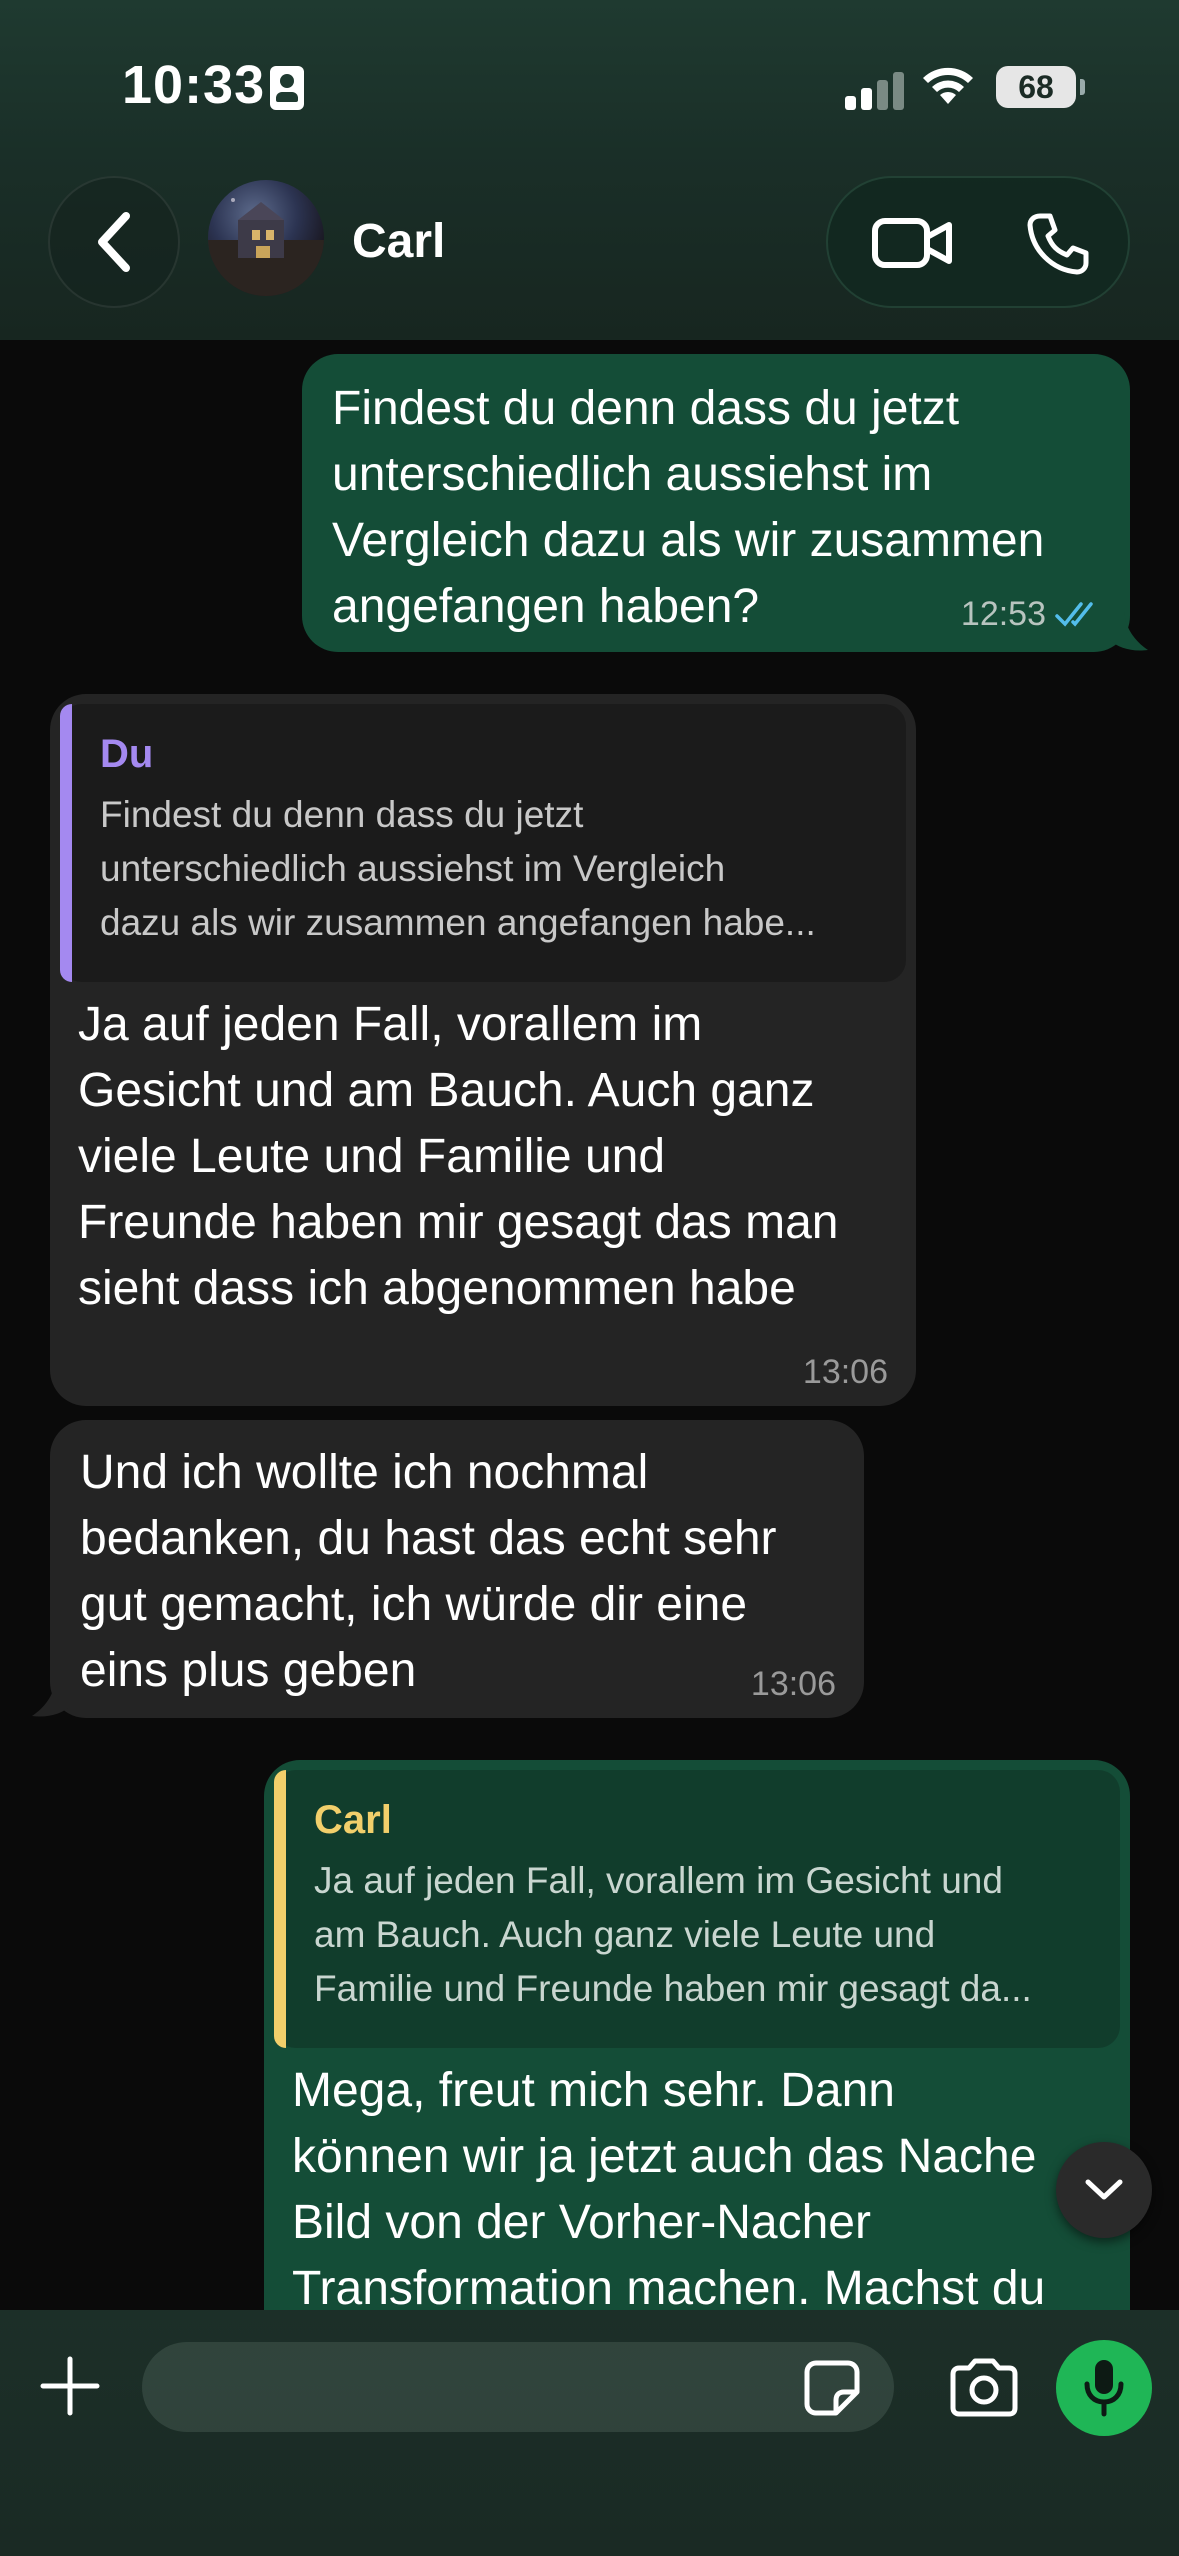 The width and height of the screenshot is (1179, 2556). What do you see at coordinates (589, 170) in the screenshot?
I see `chat-header: 10:33 68 Carl` at bounding box center [589, 170].